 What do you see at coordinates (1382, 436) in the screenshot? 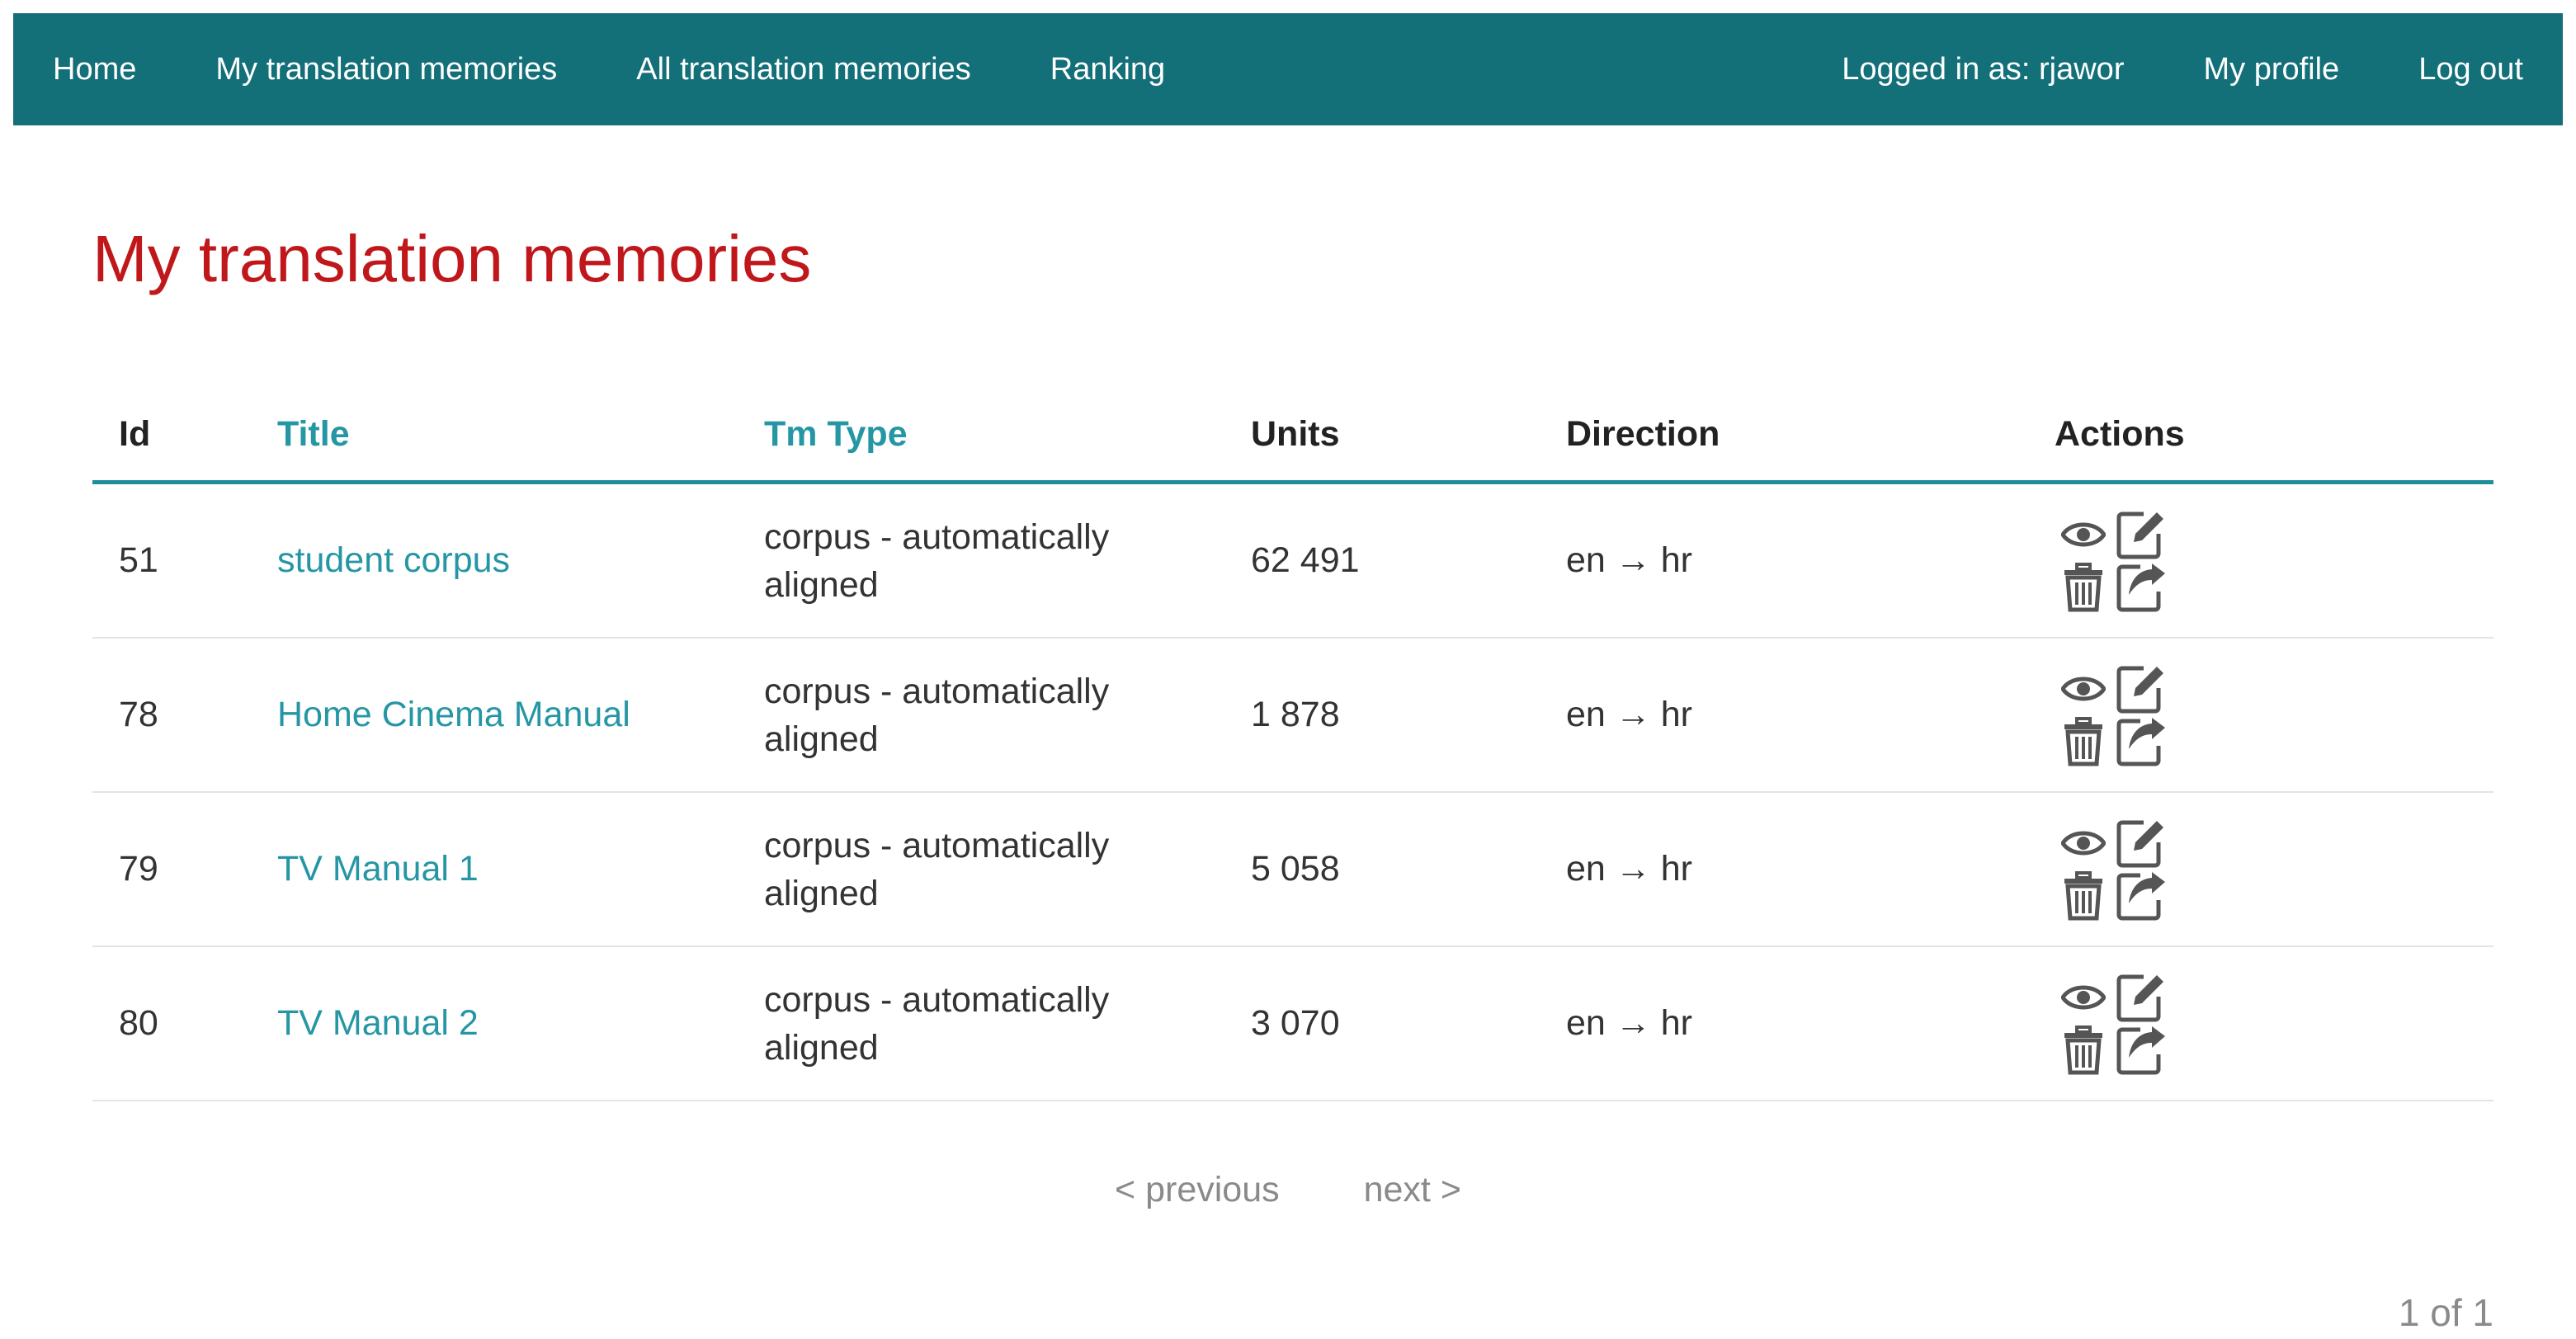
I see `column-header-units: Units` at bounding box center [1382, 436].